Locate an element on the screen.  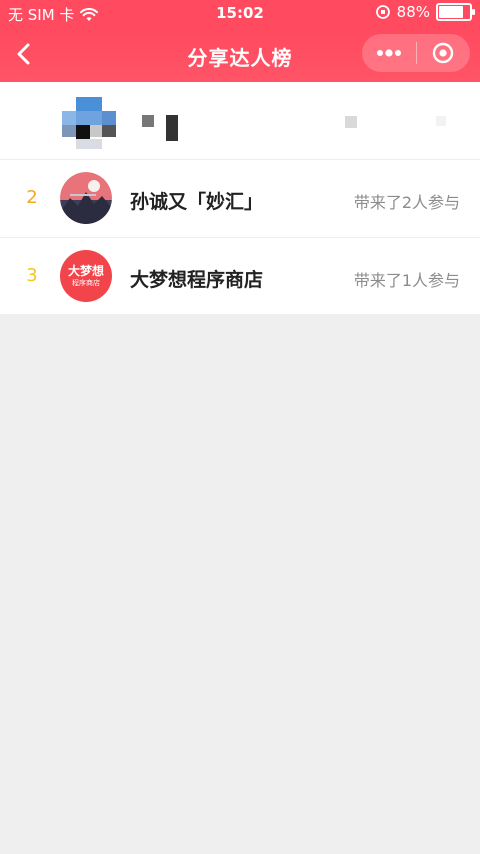
mini-program-capsule is located at coordinates (416, 53).